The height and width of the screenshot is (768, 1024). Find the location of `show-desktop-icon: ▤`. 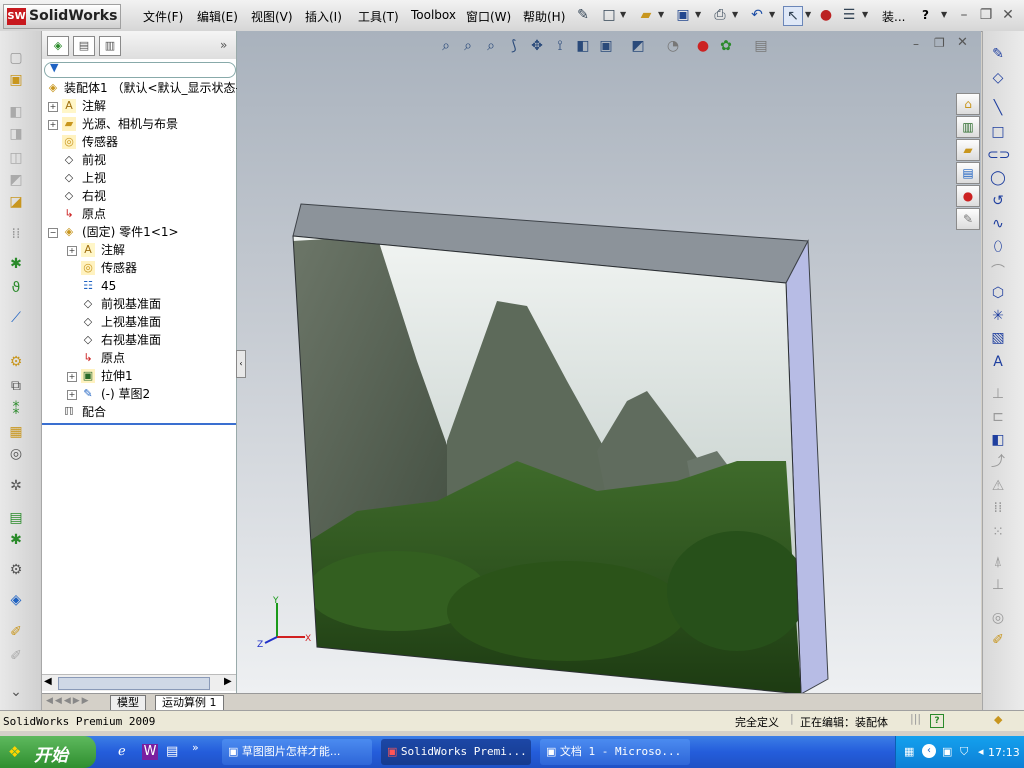

show-desktop-icon: ▤ is located at coordinates (172, 751).